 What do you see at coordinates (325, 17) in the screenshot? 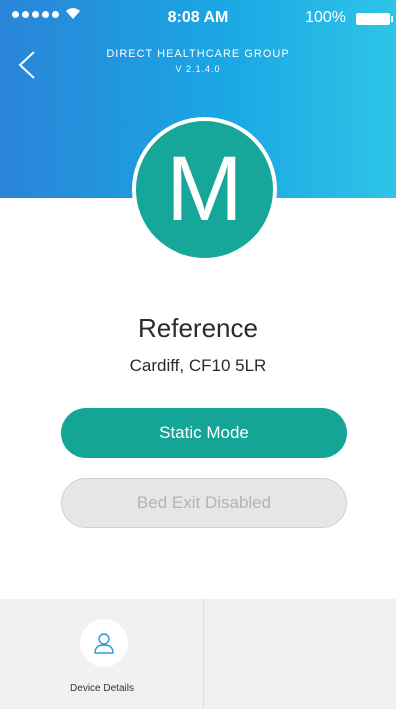
I see `battery-percentage: 100%` at bounding box center [325, 17].